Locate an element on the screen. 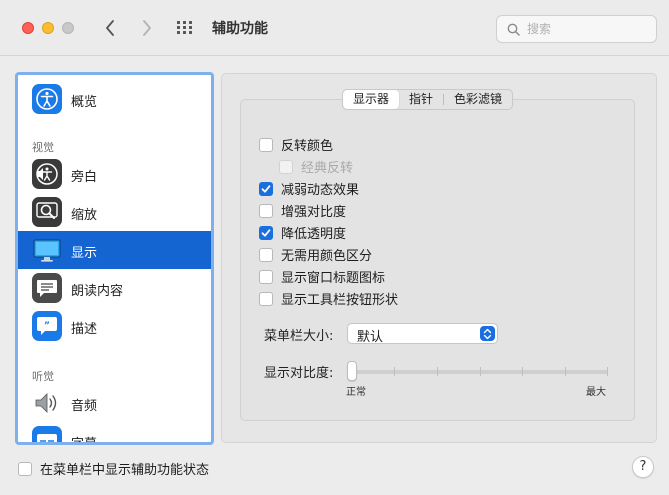 The height and width of the screenshot is (495, 669). sidebar-item-overview: 概览 is located at coordinates (114, 99).